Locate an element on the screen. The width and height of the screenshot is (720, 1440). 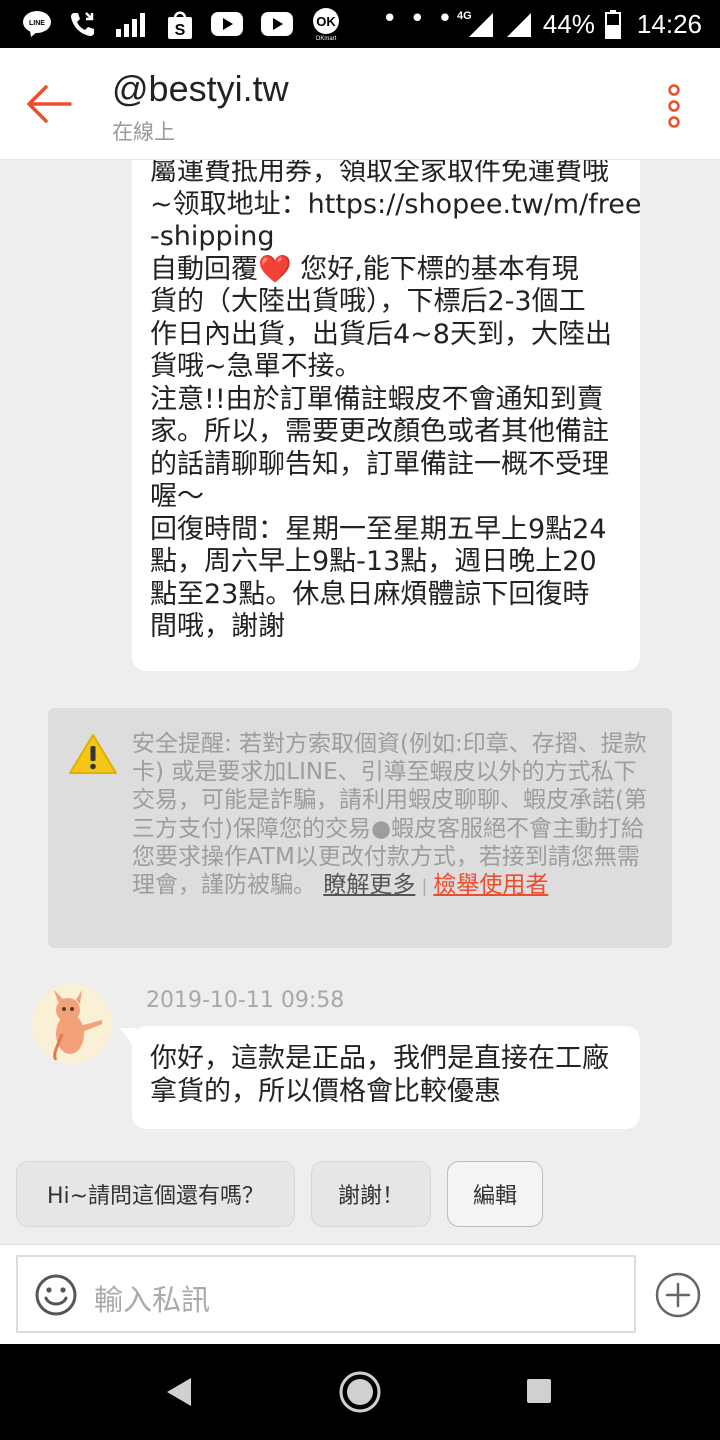
svg-text: OKmart is located at coordinates (326, 38).